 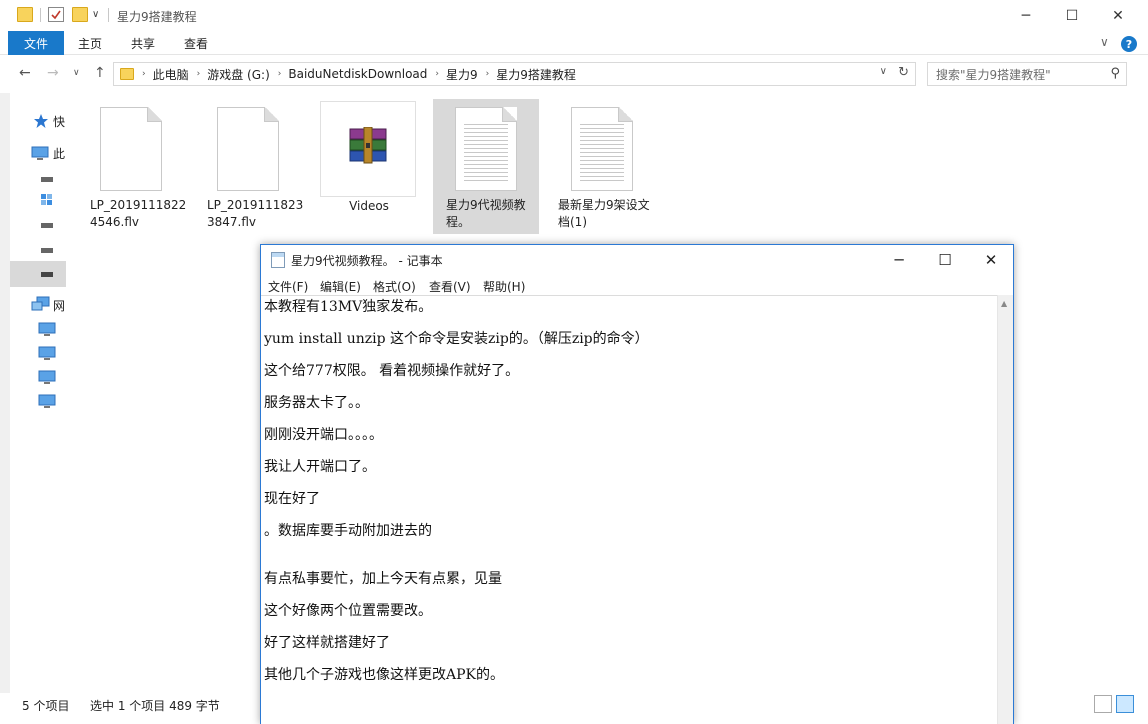 What do you see at coordinates (327, 643) in the screenshot?
I see `text-line: 好了这样就搭建好了` at bounding box center [327, 643].